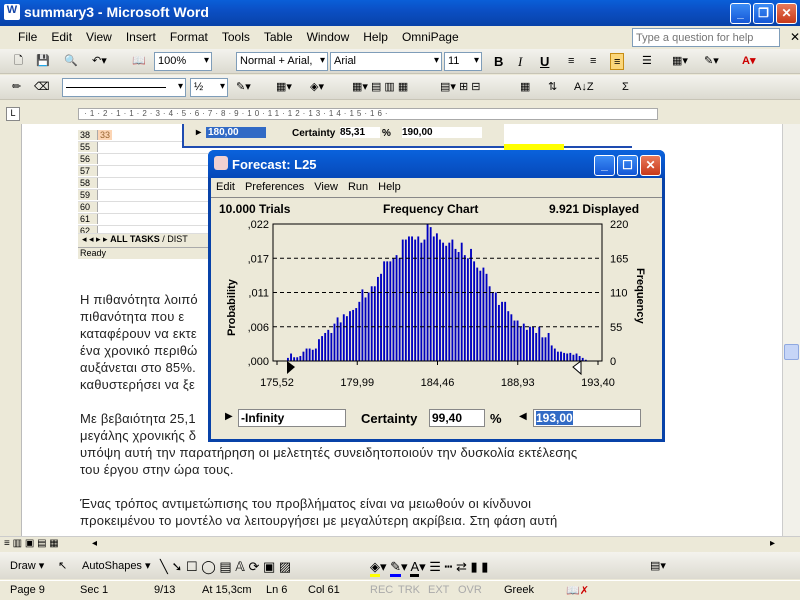 The image size is (800, 600). I want to click on shading-icon: ◈▾, so click(317, 87).